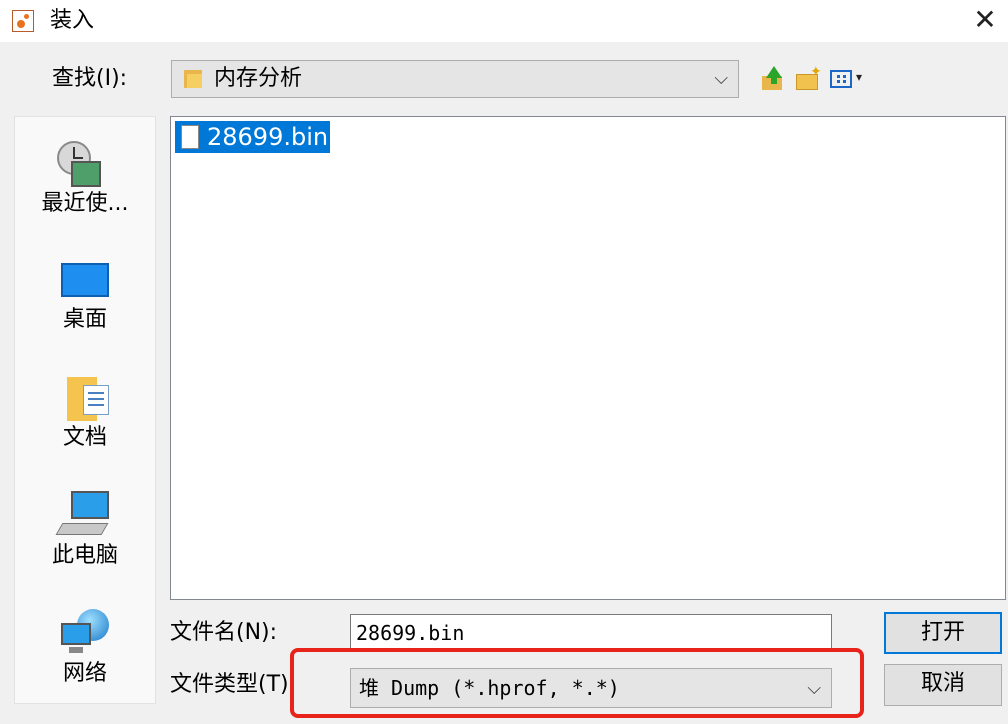  I want to click on place-network: 网络, so click(85, 648).